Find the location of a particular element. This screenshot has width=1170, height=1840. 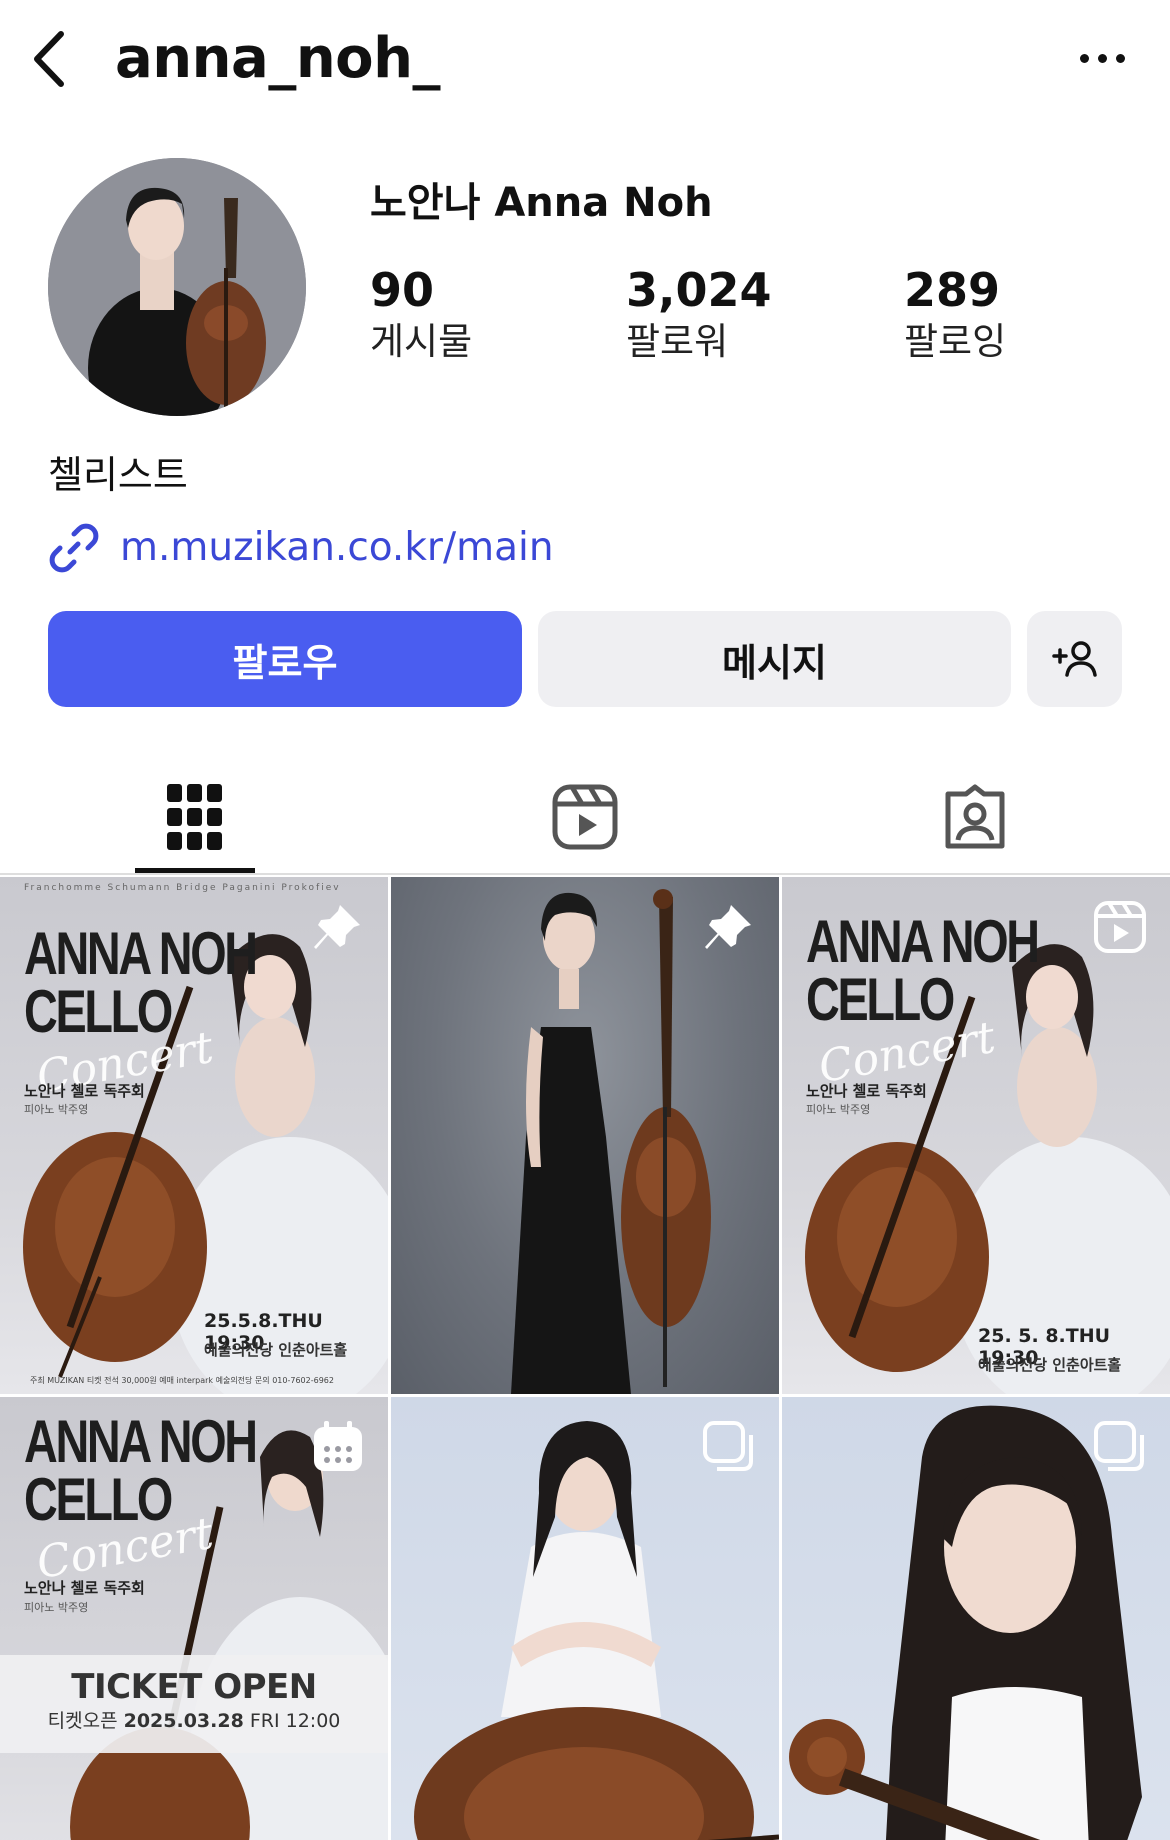

followers-count: 3,024 팔로워 is located at coordinates (699, 314).